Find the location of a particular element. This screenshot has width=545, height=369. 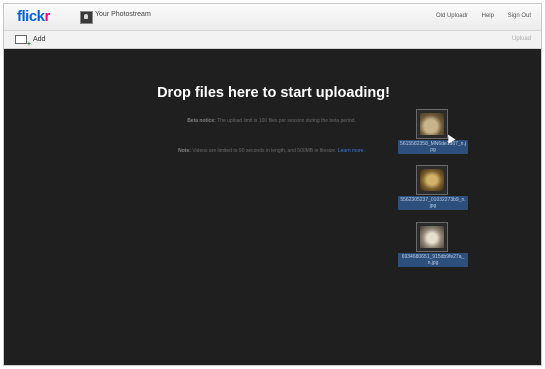

file-name: 6934680651_915db9fe27a_n.jpg is located at coordinates (433, 260).